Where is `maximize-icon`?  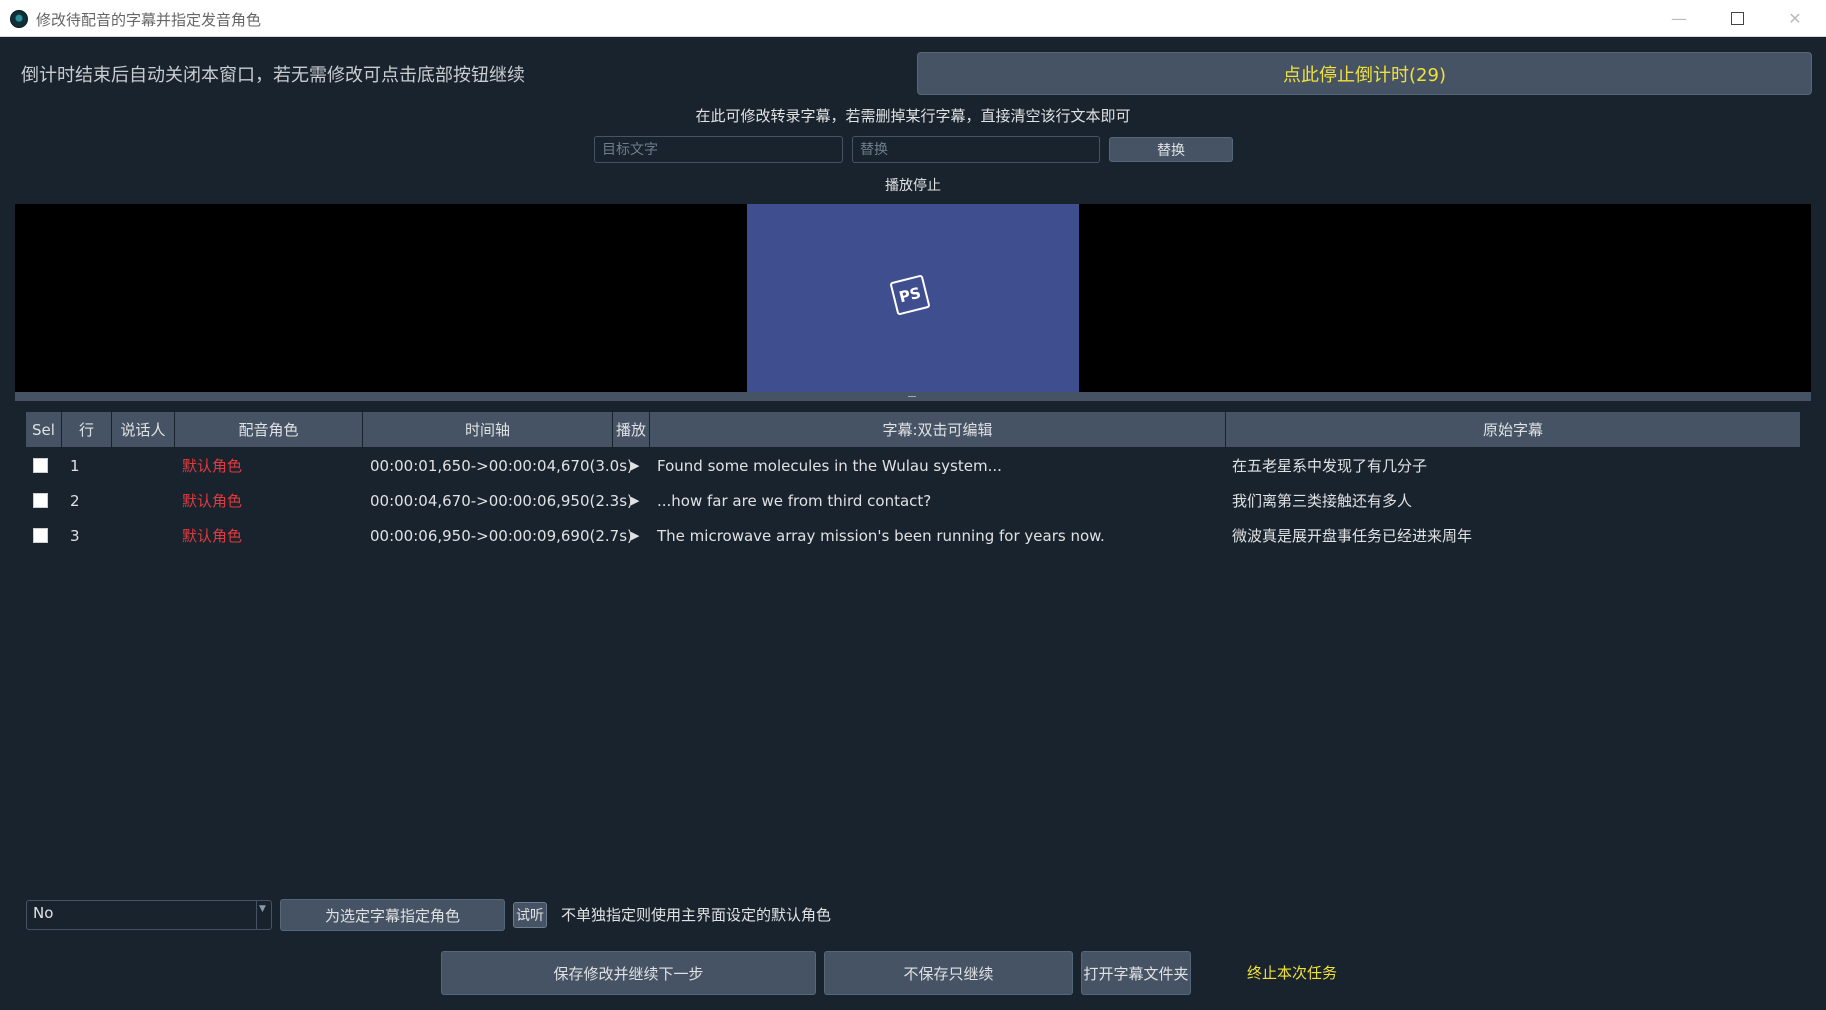 maximize-icon is located at coordinates (1737, 18).